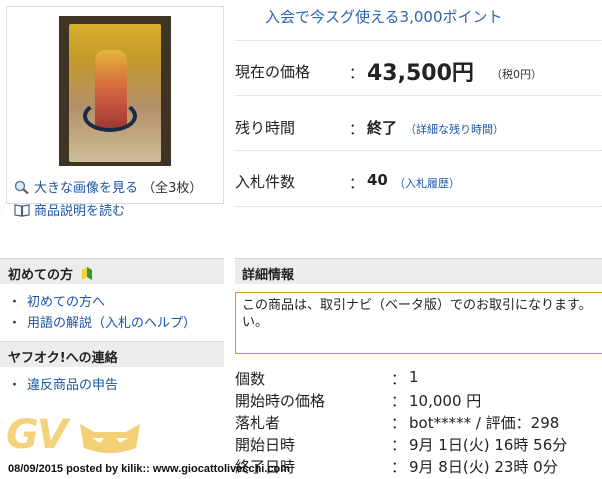  Describe the element at coordinates (87, 275) in the screenshot. I see `beginner-leaf-icon` at that location.